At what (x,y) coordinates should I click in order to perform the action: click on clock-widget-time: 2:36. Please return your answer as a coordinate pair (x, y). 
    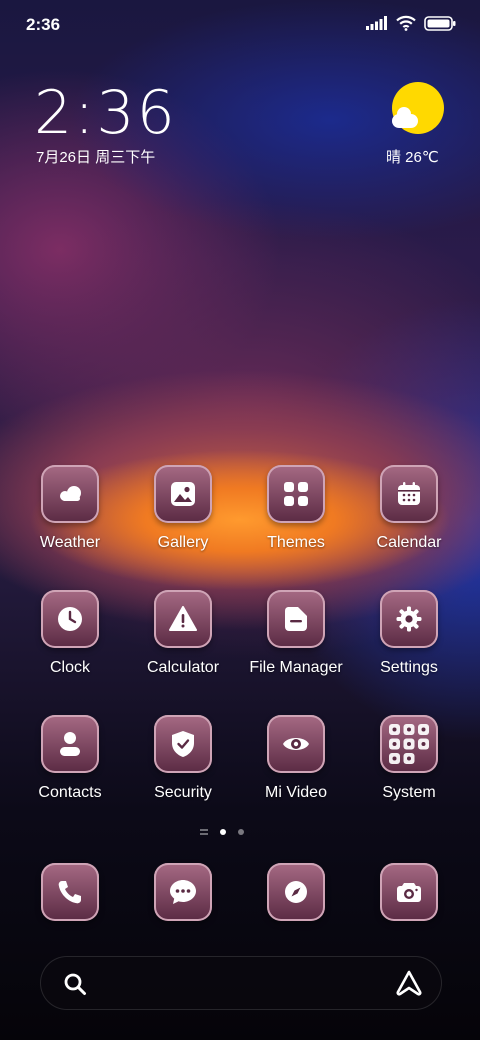
    Looking at the image, I should click on (105, 113).